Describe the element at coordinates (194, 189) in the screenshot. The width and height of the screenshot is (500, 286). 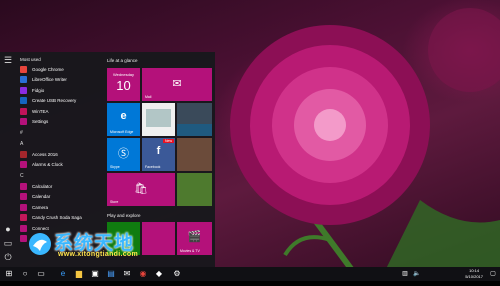
I see `minecraft-tile` at that location.